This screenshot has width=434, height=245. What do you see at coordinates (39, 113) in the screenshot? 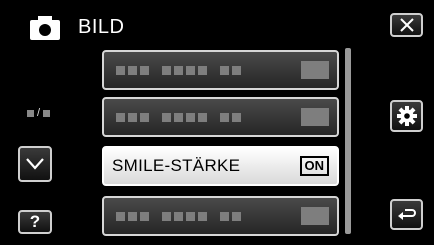
I see `page-indicator: /` at bounding box center [39, 113].